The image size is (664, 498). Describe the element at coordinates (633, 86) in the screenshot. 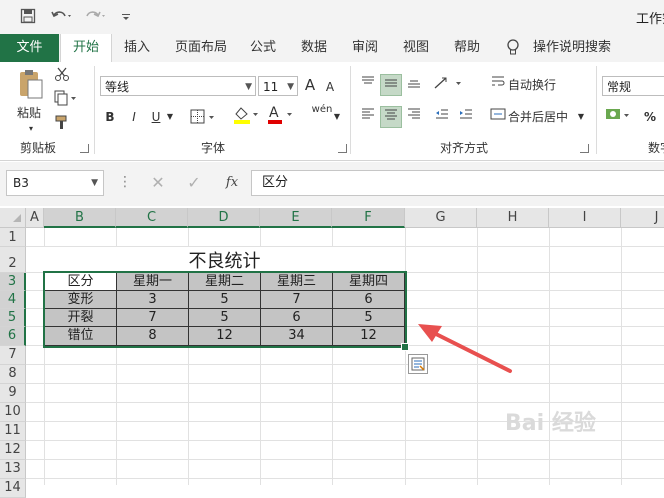

I see `number-format-combo: 常规` at that location.